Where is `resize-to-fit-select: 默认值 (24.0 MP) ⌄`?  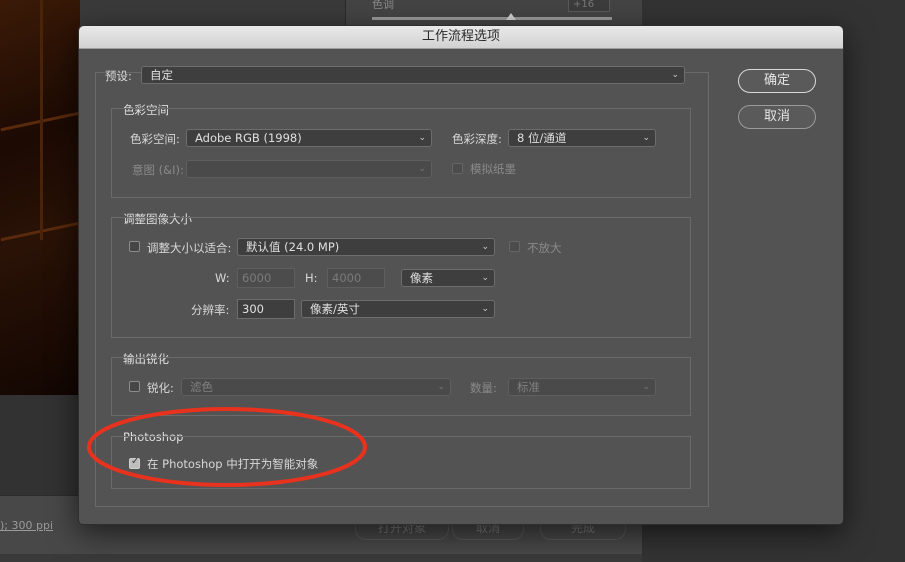
resize-to-fit-select: 默认值 (24.0 MP) ⌄ is located at coordinates (366, 247).